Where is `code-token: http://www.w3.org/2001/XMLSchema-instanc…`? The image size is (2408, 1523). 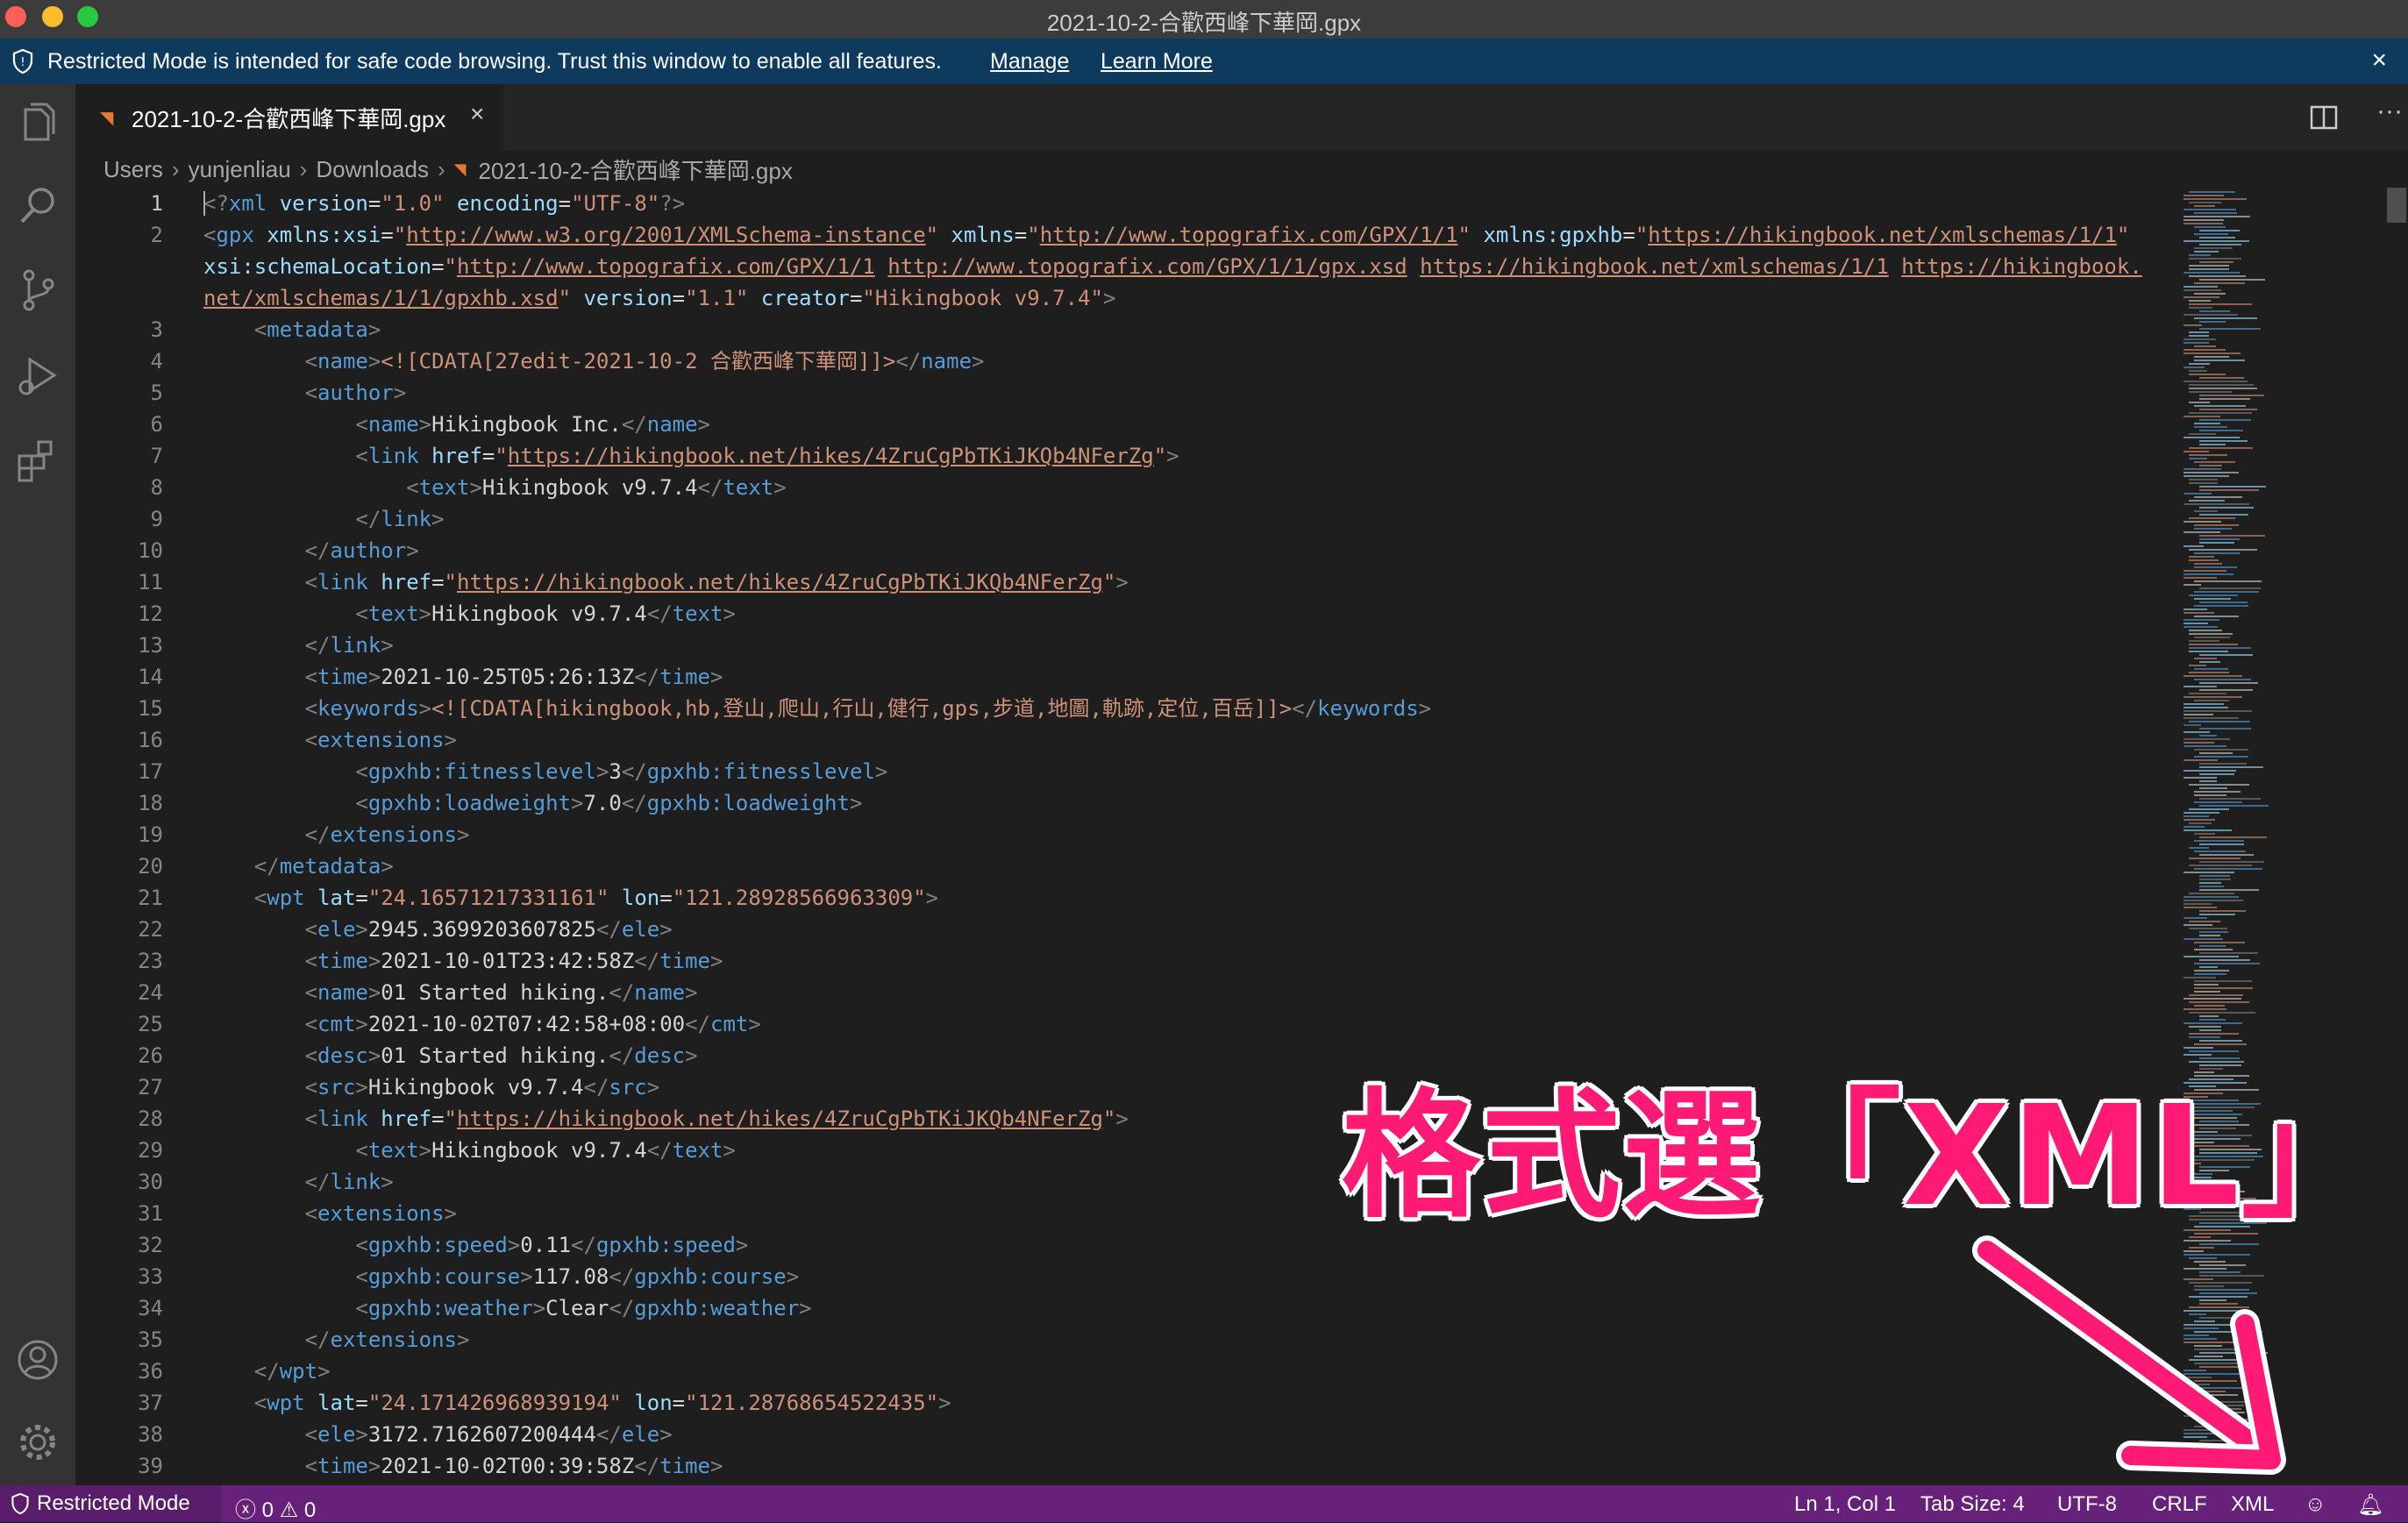
code-token: http://www.w3.org/2001/XMLSchema-instanc… is located at coordinates (665, 235).